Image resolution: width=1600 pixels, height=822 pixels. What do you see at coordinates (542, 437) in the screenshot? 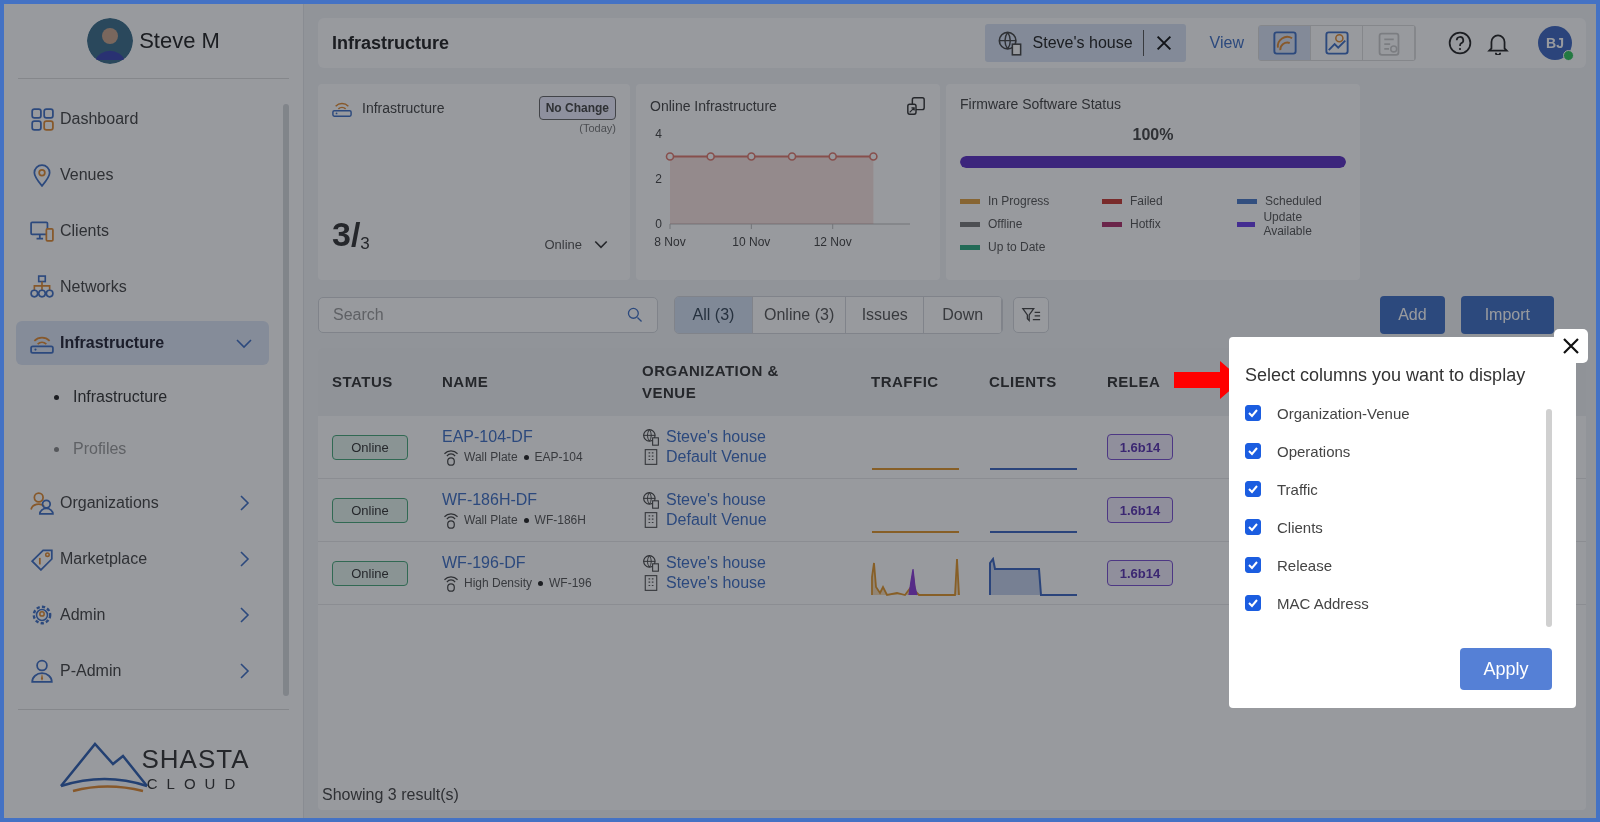
I see `device-name-link: EAP-104-DF` at bounding box center [542, 437].